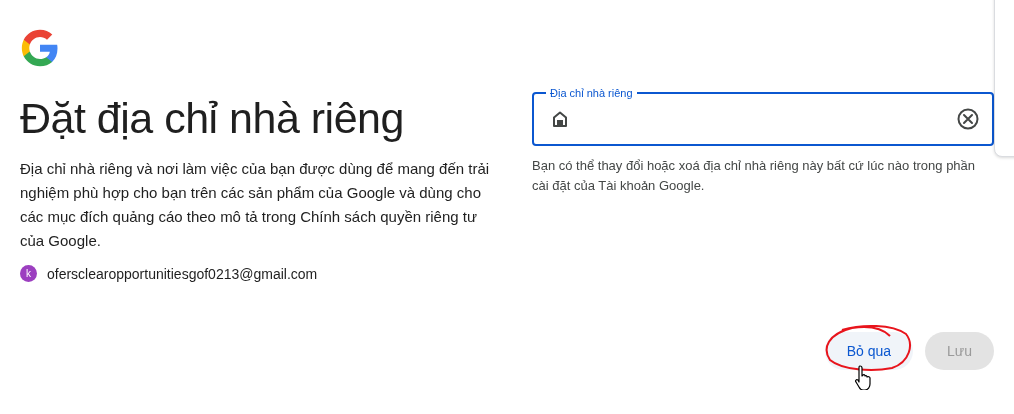  Describe the element at coordinates (560, 119) in the screenshot. I see `home-icon` at that location.